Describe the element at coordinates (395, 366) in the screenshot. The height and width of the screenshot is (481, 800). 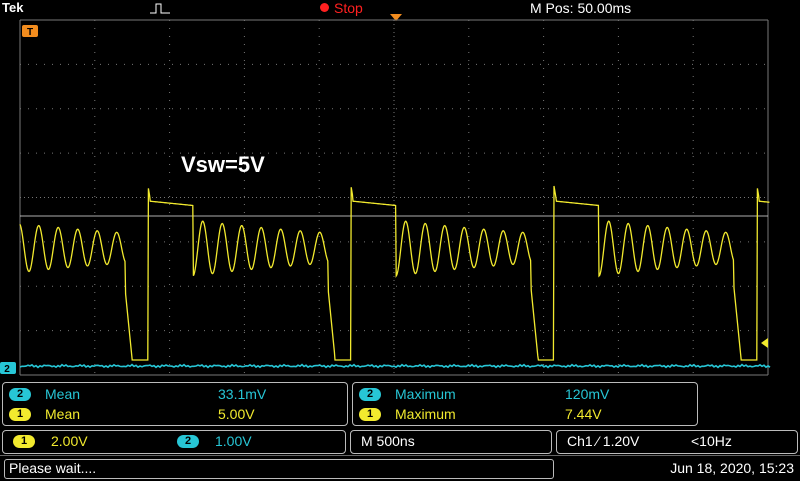
I see `ch2-waveform` at that location.